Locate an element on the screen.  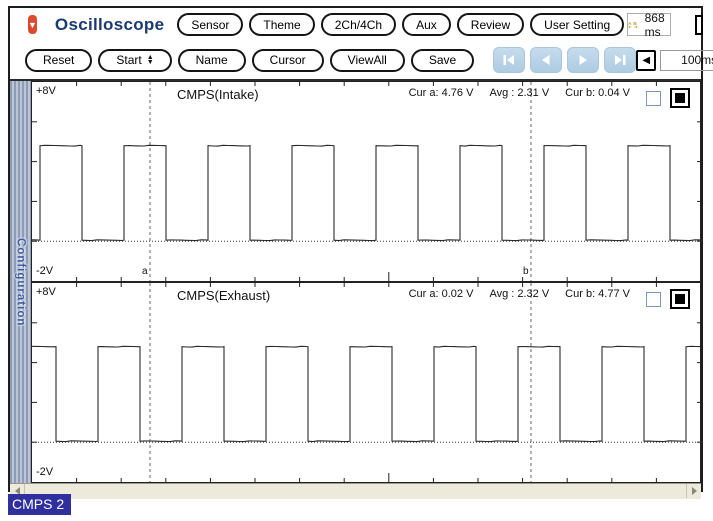
reset-button: Reset is located at coordinates (59, 60).